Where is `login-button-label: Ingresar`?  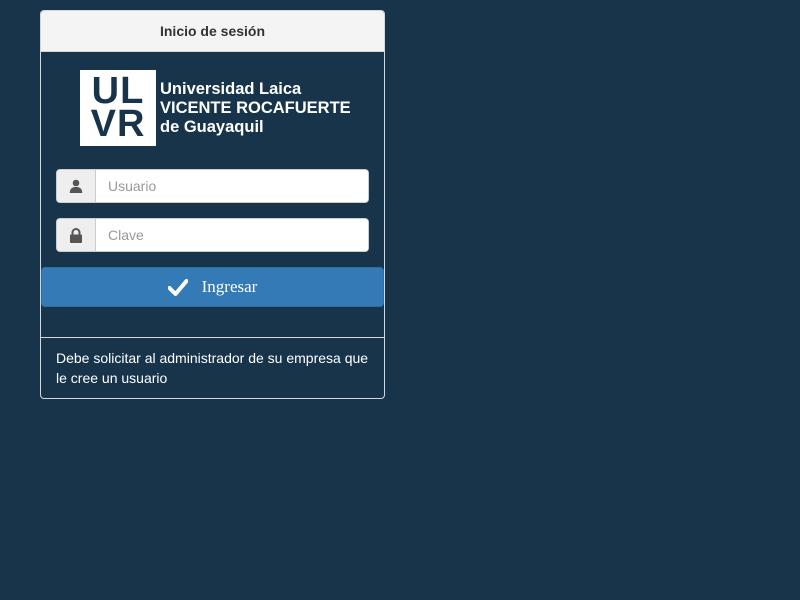
login-button-label: Ingresar is located at coordinates (229, 286).